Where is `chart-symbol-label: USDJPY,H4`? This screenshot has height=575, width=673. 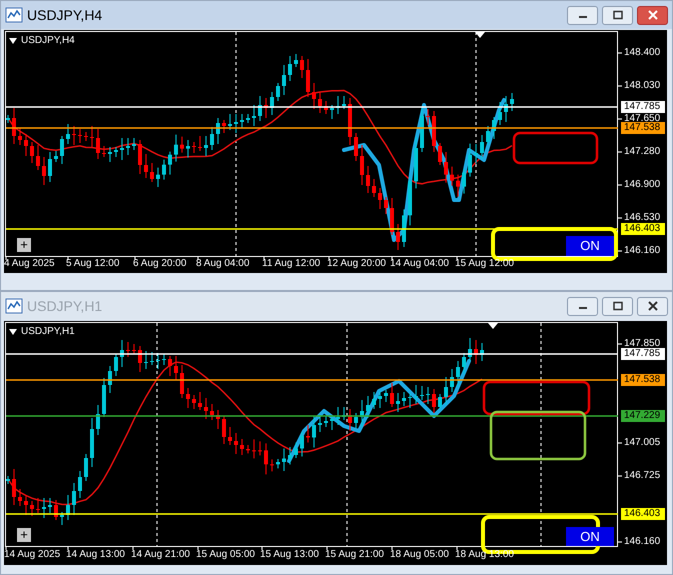
chart-symbol-label: USDJPY,H4 is located at coordinates (48, 41).